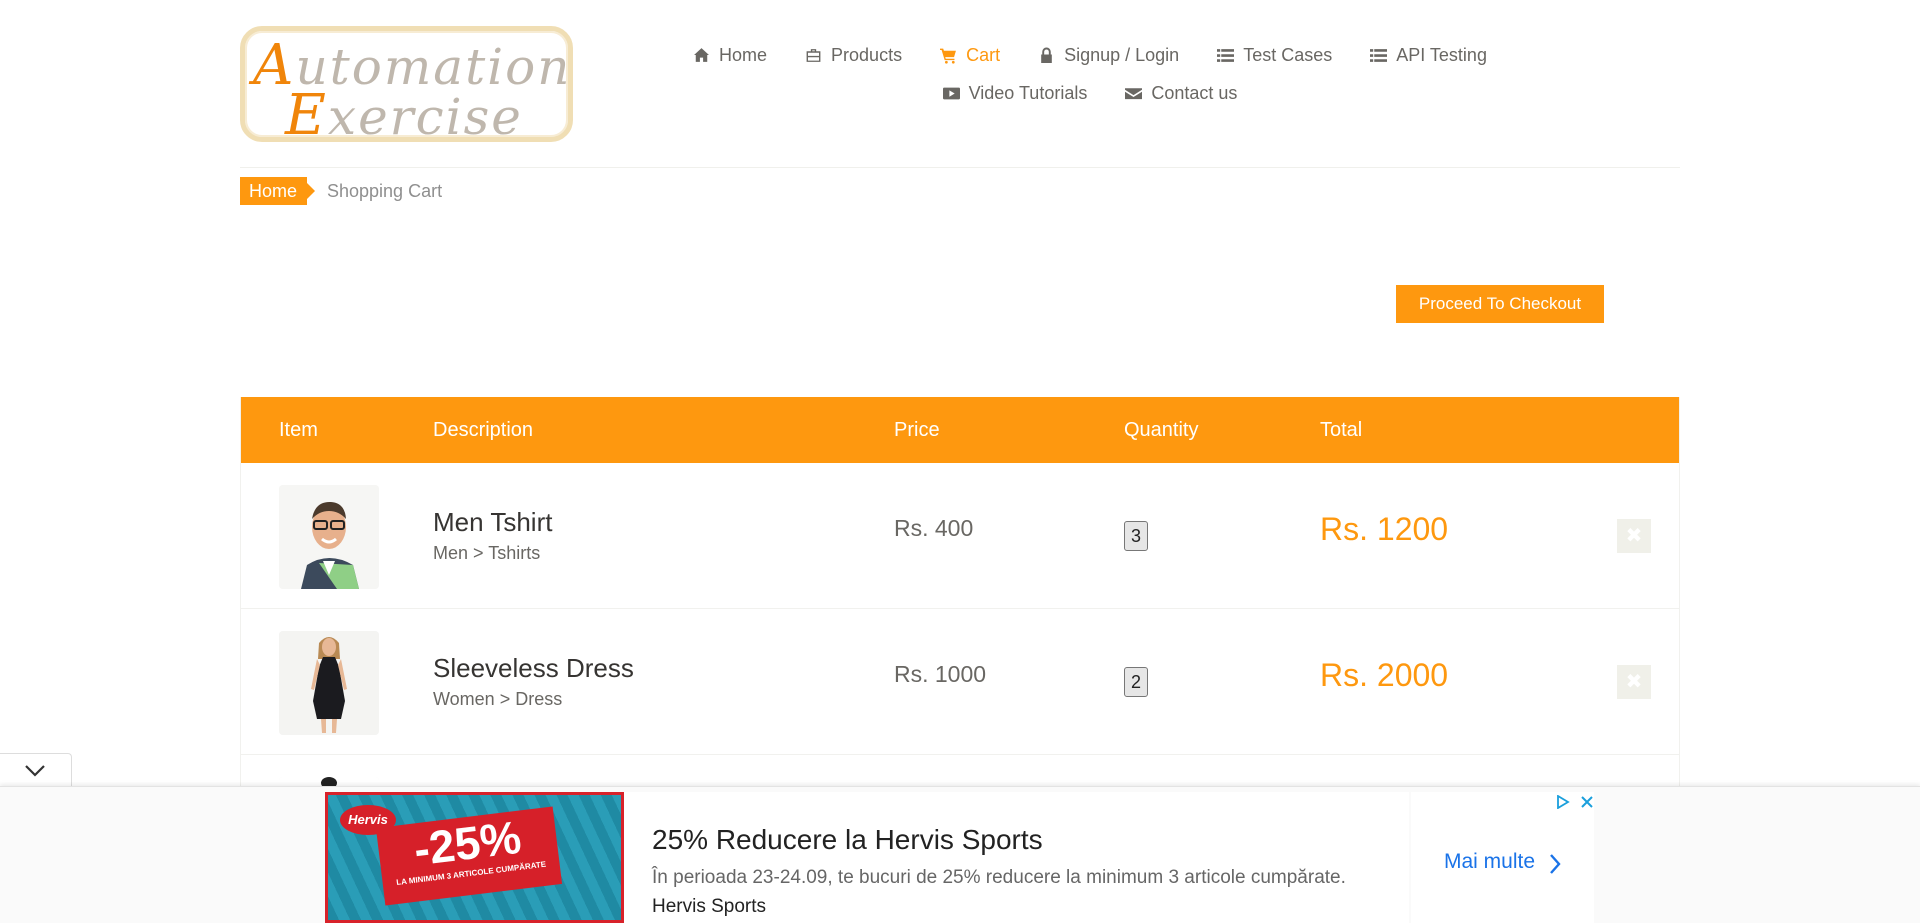 Image resolution: width=1920 pixels, height=923 pixels. What do you see at coordinates (1161, 430) in the screenshot?
I see `column-quantity: Quantity` at bounding box center [1161, 430].